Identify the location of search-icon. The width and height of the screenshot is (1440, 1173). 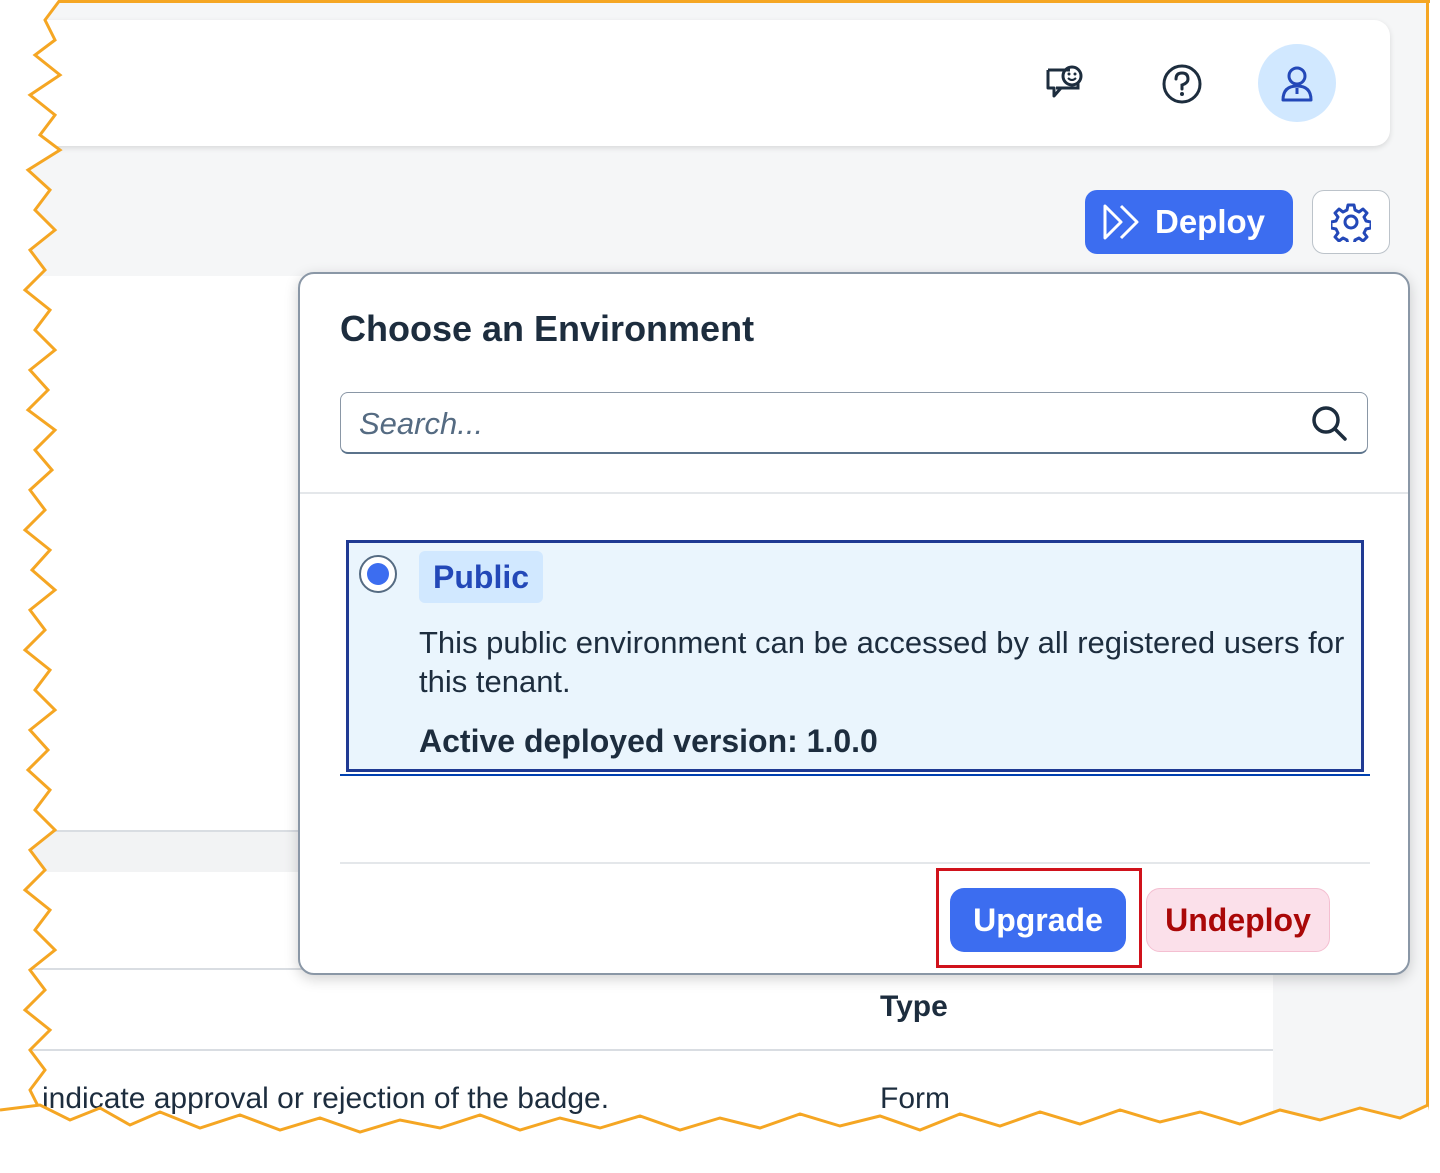
(1329, 423).